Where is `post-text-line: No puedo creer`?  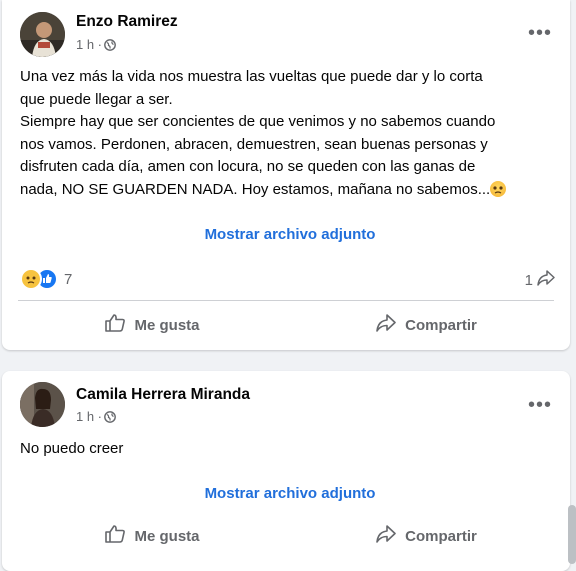 post-text-line: No puedo creer is located at coordinates (72, 448).